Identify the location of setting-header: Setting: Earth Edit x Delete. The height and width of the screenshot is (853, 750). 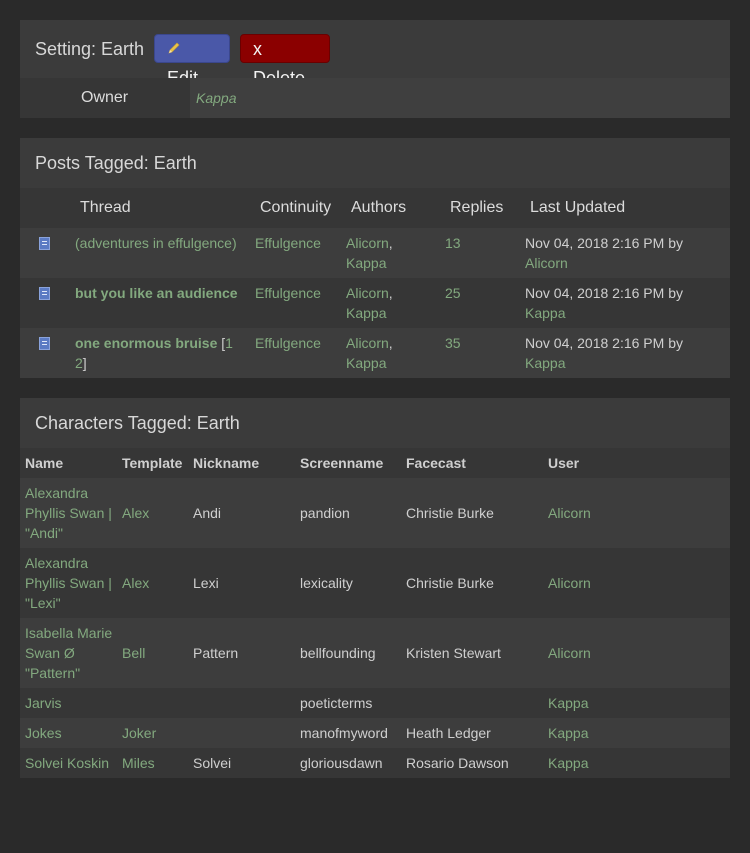
(375, 54).